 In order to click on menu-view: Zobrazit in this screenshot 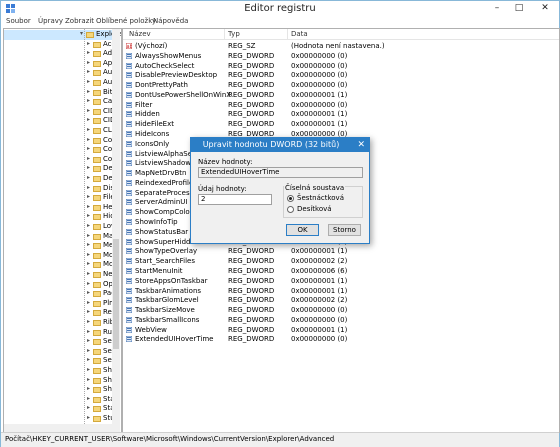, I will do `click(79, 21)`.